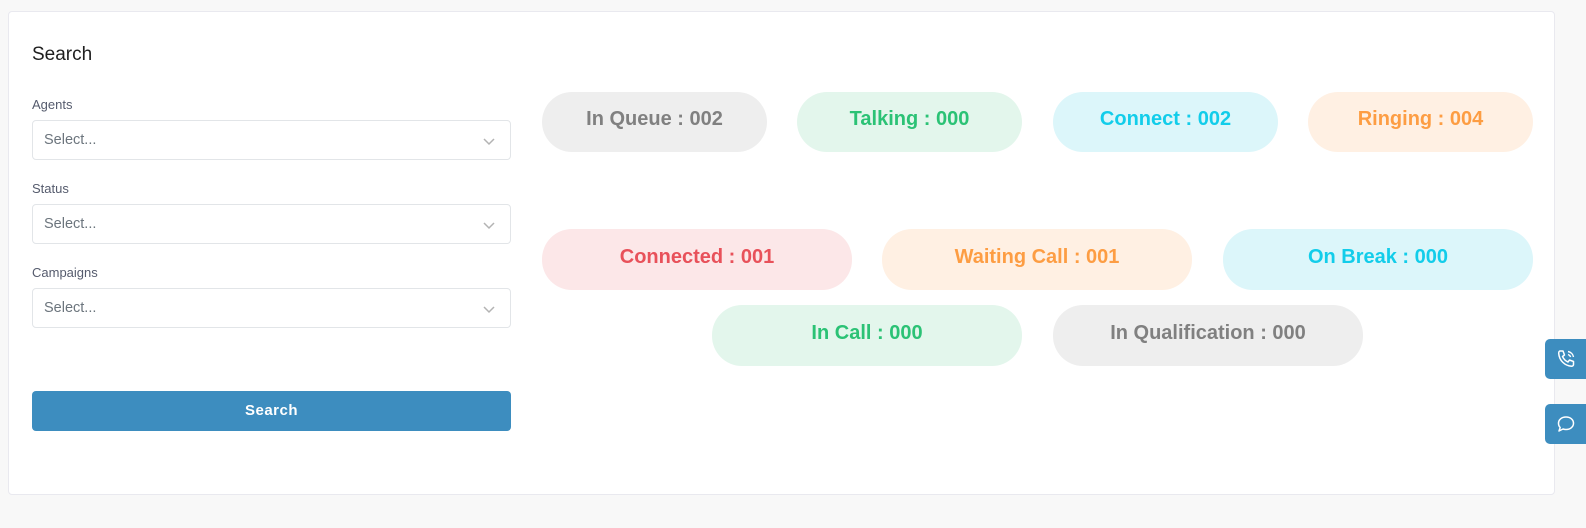 This screenshot has width=1586, height=528. What do you see at coordinates (65, 272) in the screenshot?
I see `campaigns-label: Campaigns` at bounding box center [65, 272].